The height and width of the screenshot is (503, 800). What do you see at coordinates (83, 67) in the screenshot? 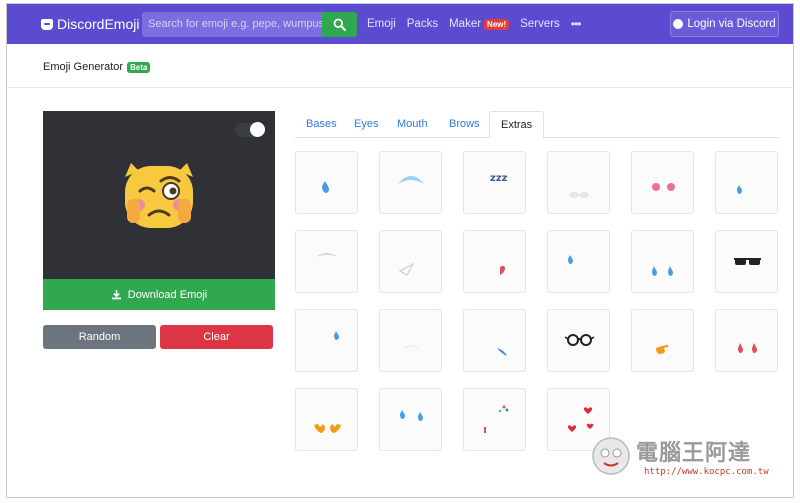
I see `page-title: Emoji Generator` at bounding box center [83, 67].